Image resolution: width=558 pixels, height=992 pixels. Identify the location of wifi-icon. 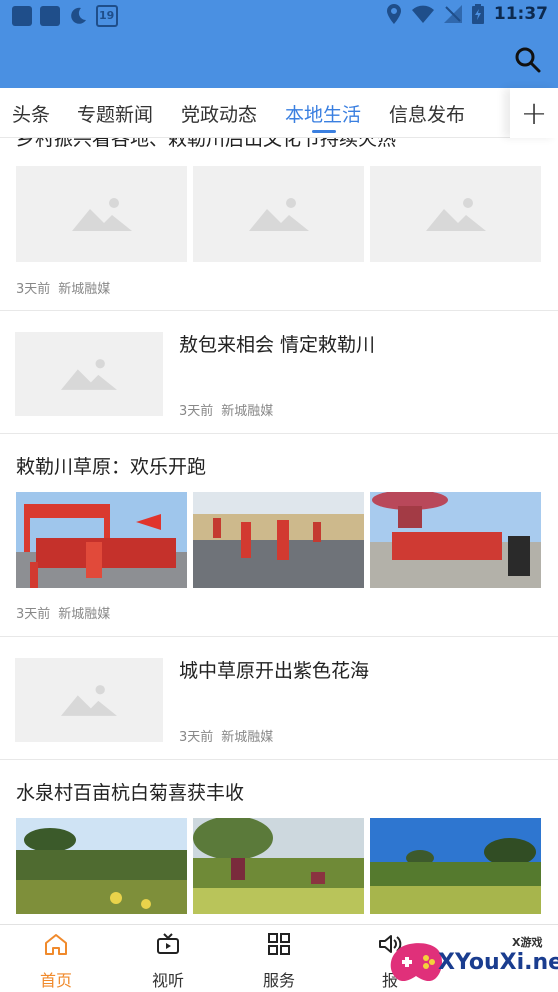
(422, 14).